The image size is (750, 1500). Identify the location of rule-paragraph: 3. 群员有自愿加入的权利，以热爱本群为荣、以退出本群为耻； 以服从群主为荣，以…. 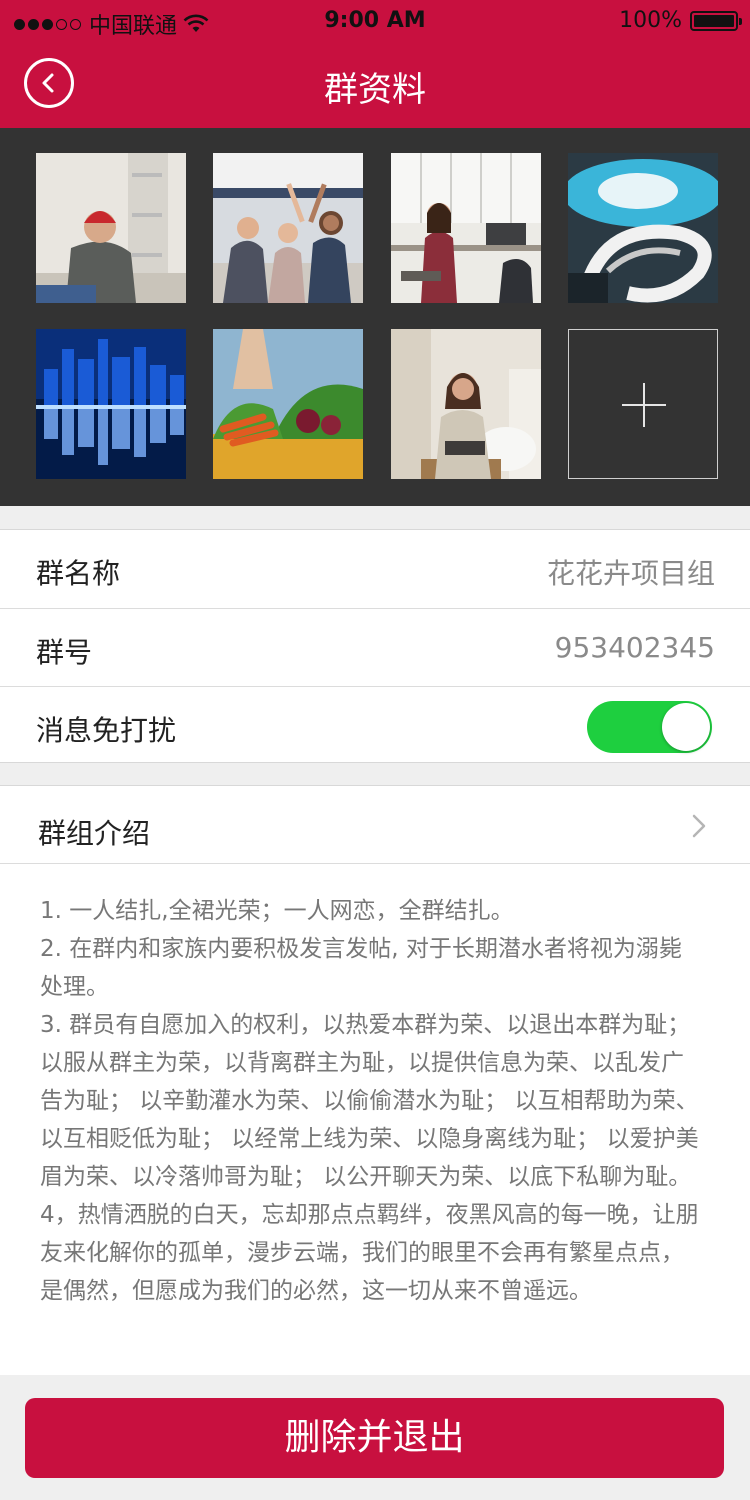
(369, 1101).